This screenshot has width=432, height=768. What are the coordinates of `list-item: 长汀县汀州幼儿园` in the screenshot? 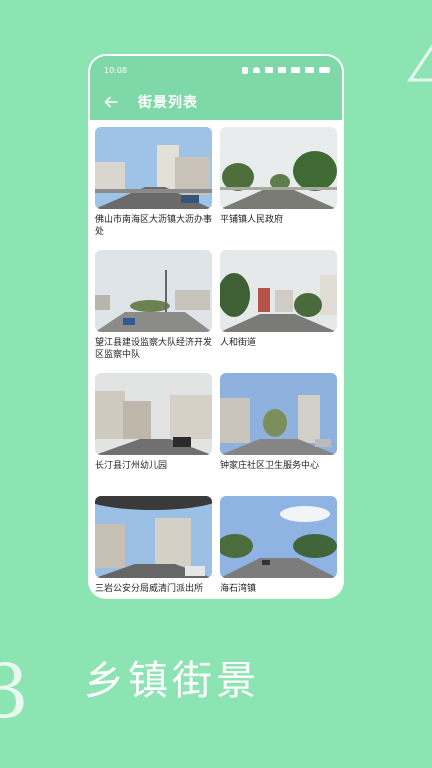 It's located at (153, 428).